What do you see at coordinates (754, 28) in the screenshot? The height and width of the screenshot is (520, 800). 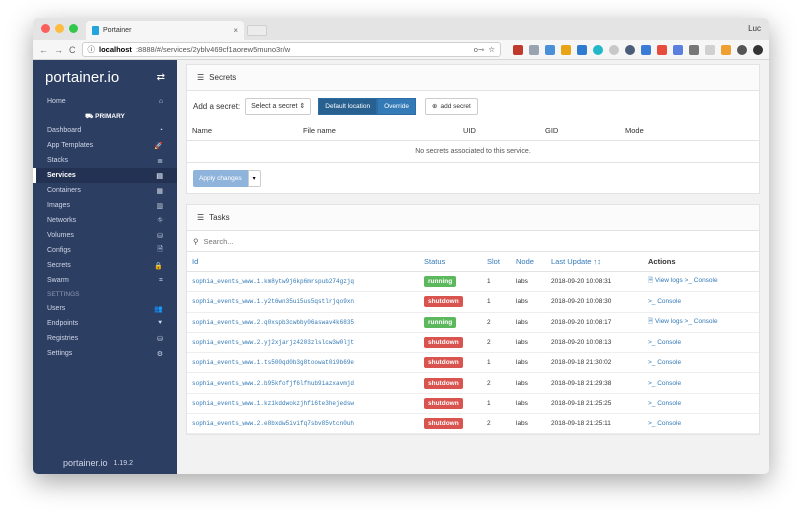 I see `profile-name: Luc` at bounding box center [754, 28].